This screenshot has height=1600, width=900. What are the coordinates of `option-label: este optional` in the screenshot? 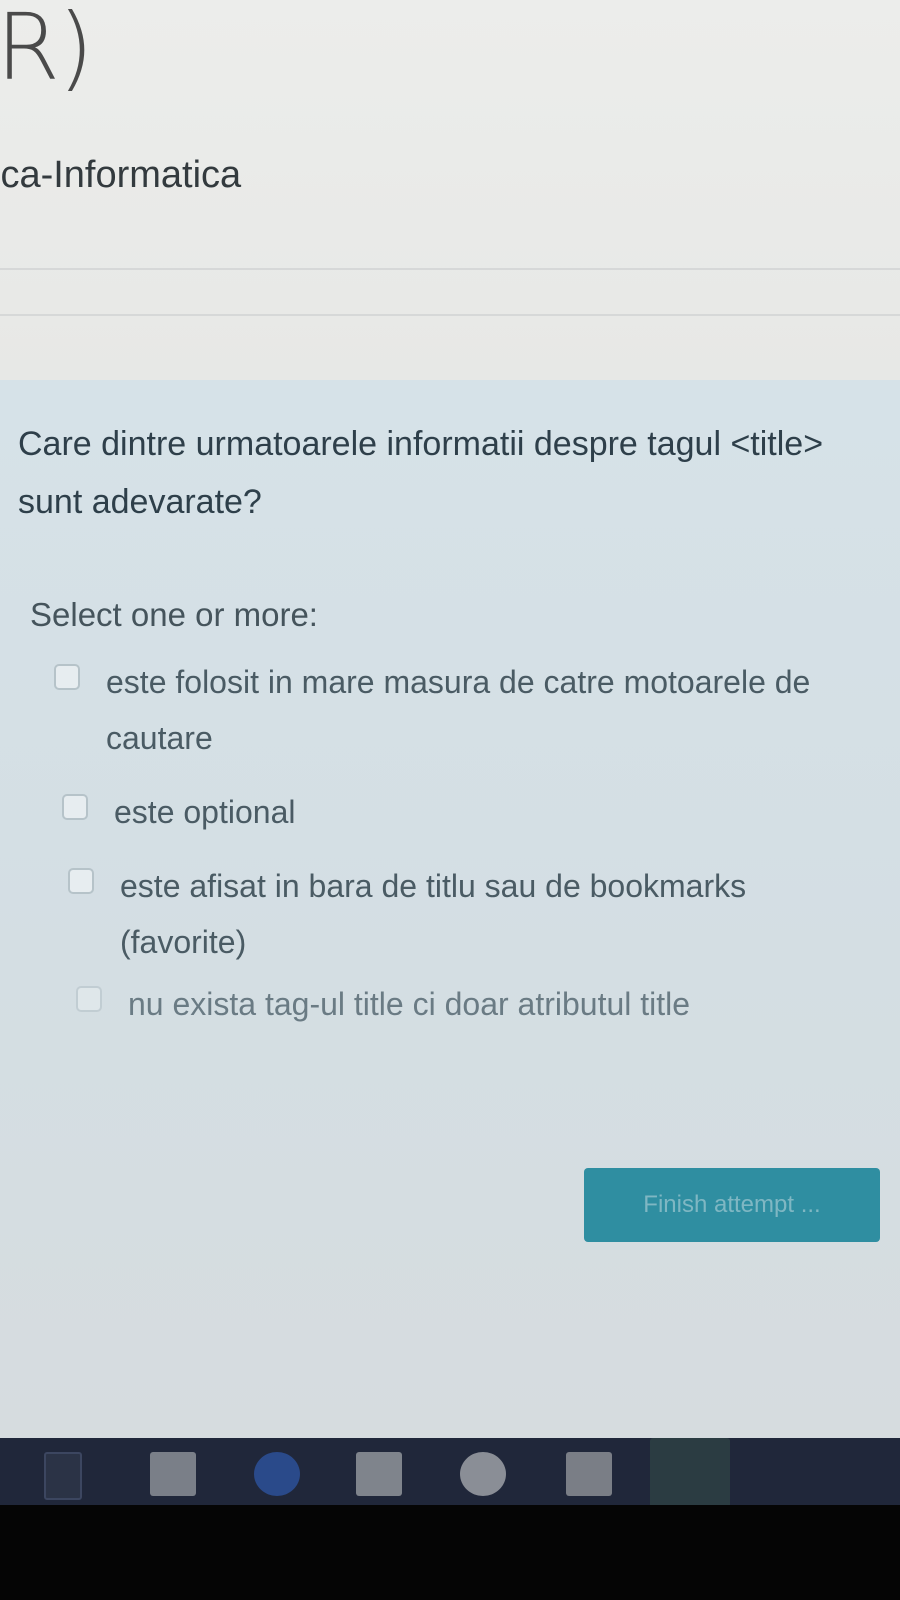 It's located at (204, 812).